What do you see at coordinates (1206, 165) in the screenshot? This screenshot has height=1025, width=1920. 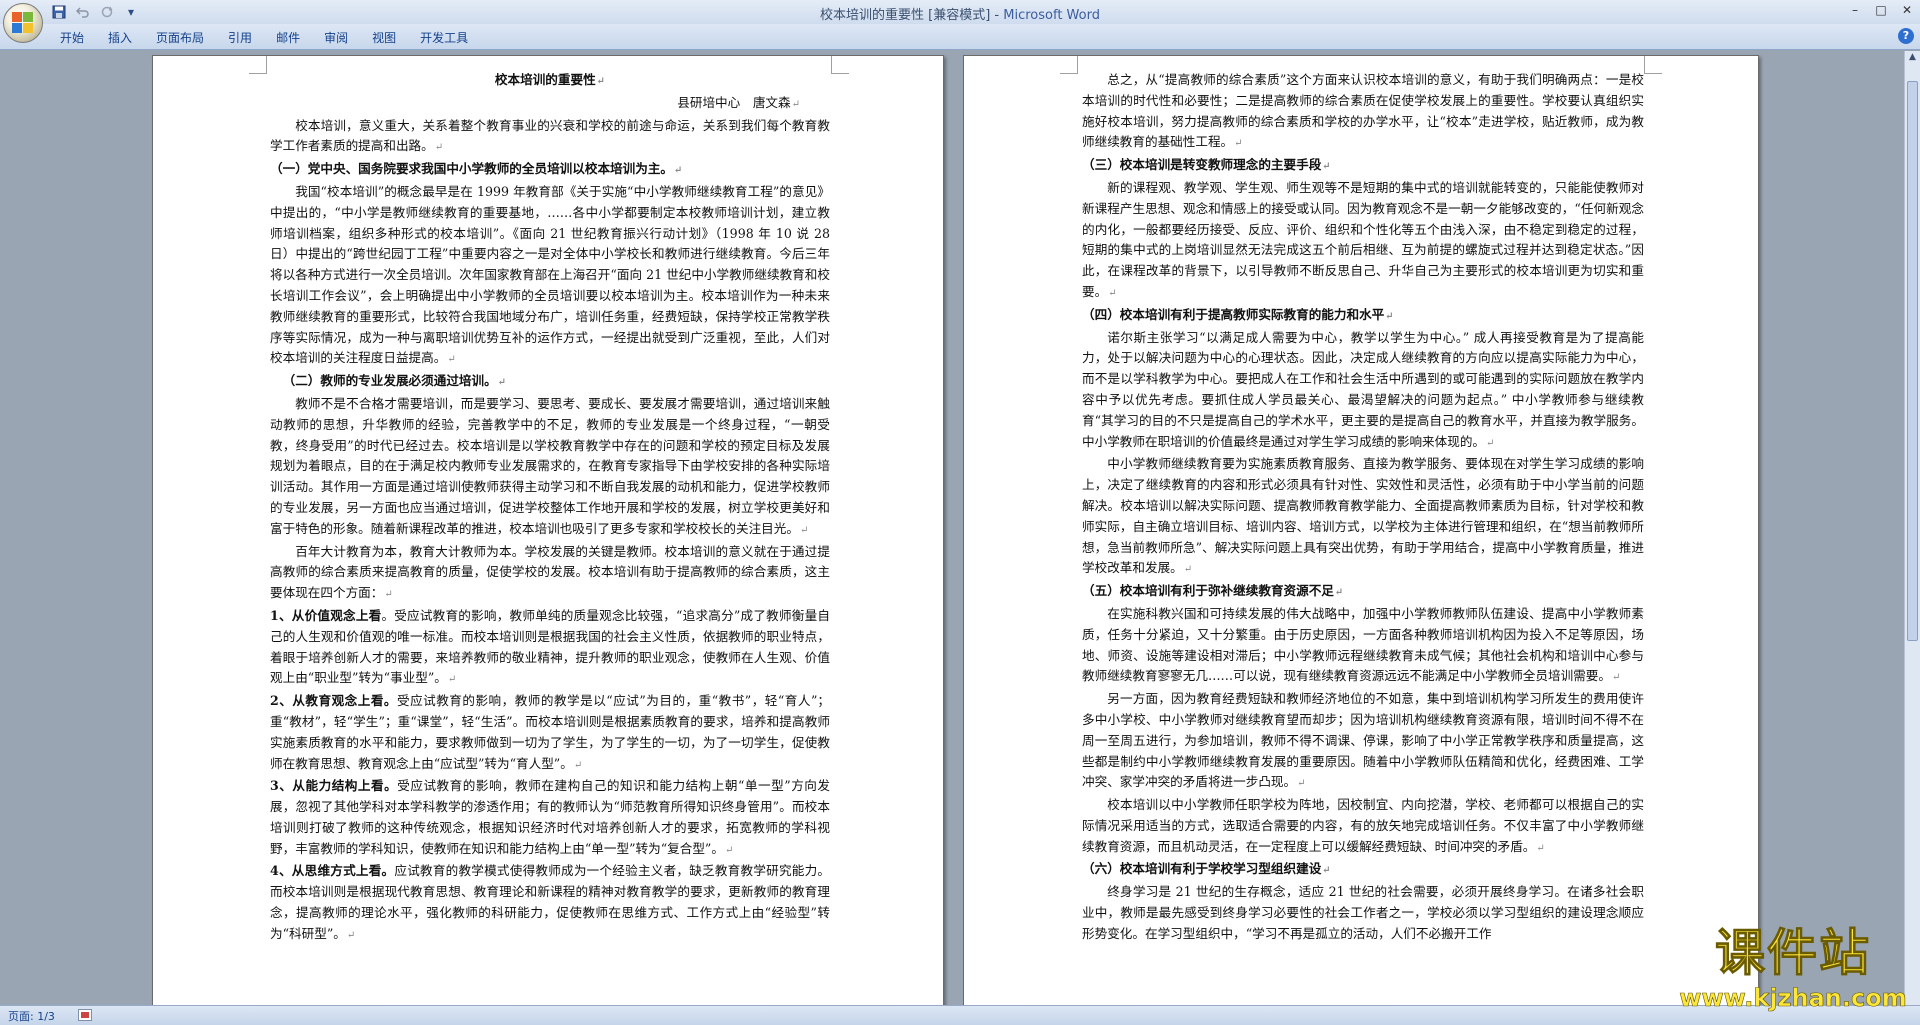 I see `section-heading: （三）校本培训是转变教师理念的主要手段↵` at bounding box center [1206, 165].